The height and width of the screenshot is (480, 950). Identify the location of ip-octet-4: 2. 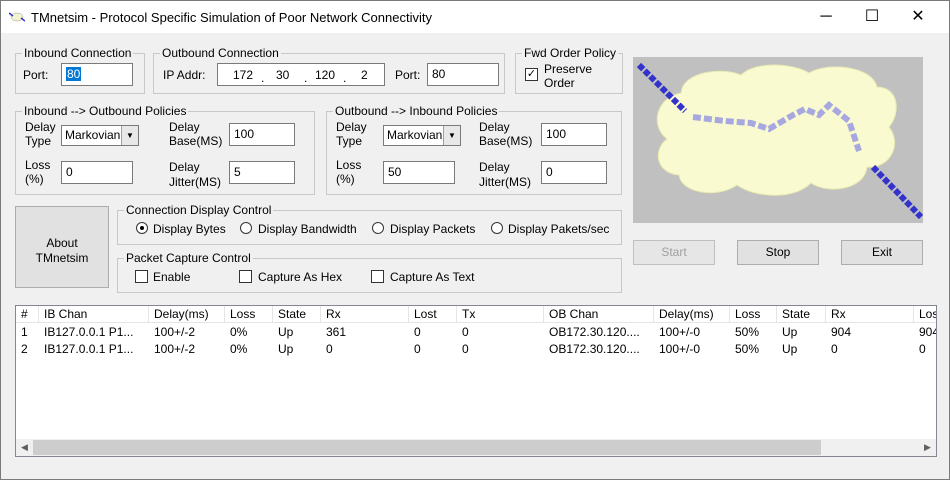
(364, 75).